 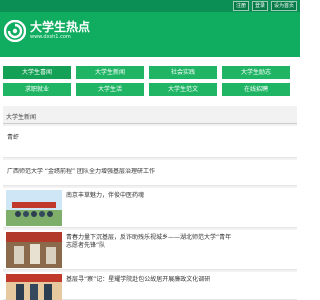 I want to click on top-links: 注册 登录 设为首页, so click(x=264, y=6).